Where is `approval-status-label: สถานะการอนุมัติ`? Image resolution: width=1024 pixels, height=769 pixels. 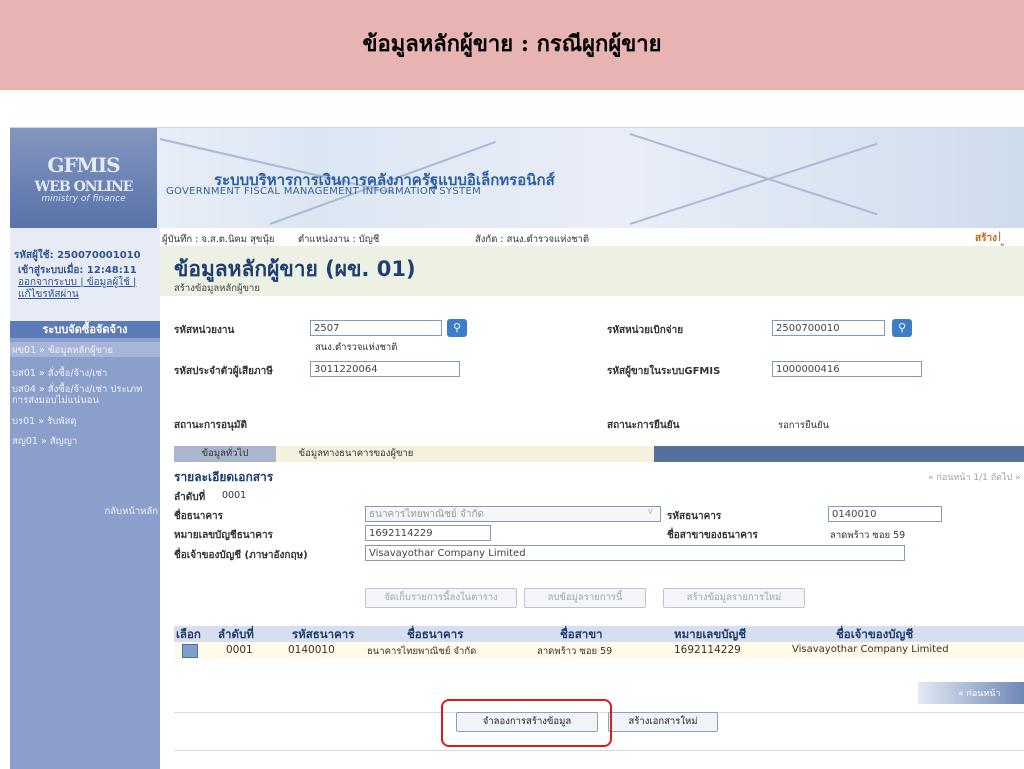 approval-status-label: สถานะการอนุมัติ is located at coordinates (210, 425).